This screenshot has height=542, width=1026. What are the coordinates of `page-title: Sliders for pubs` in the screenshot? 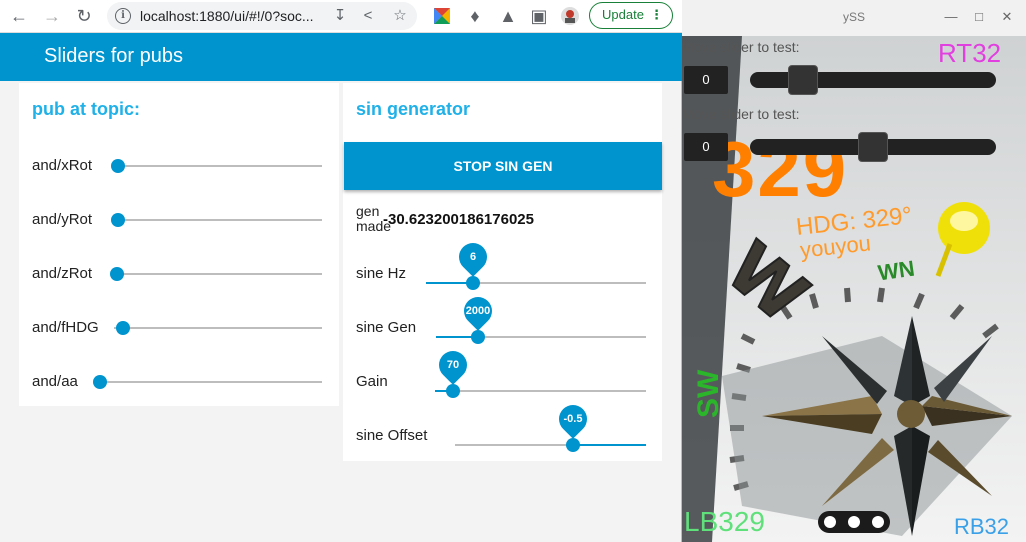 It's located at (113, 56).